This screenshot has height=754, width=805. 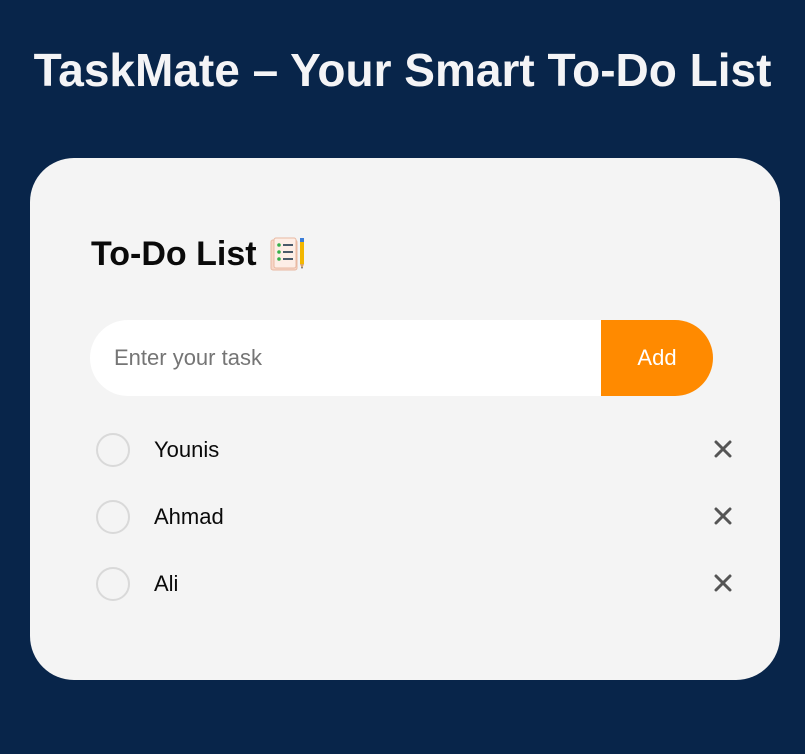 I want to click on notepad-checklist-icon, so click(x=288, y=254).